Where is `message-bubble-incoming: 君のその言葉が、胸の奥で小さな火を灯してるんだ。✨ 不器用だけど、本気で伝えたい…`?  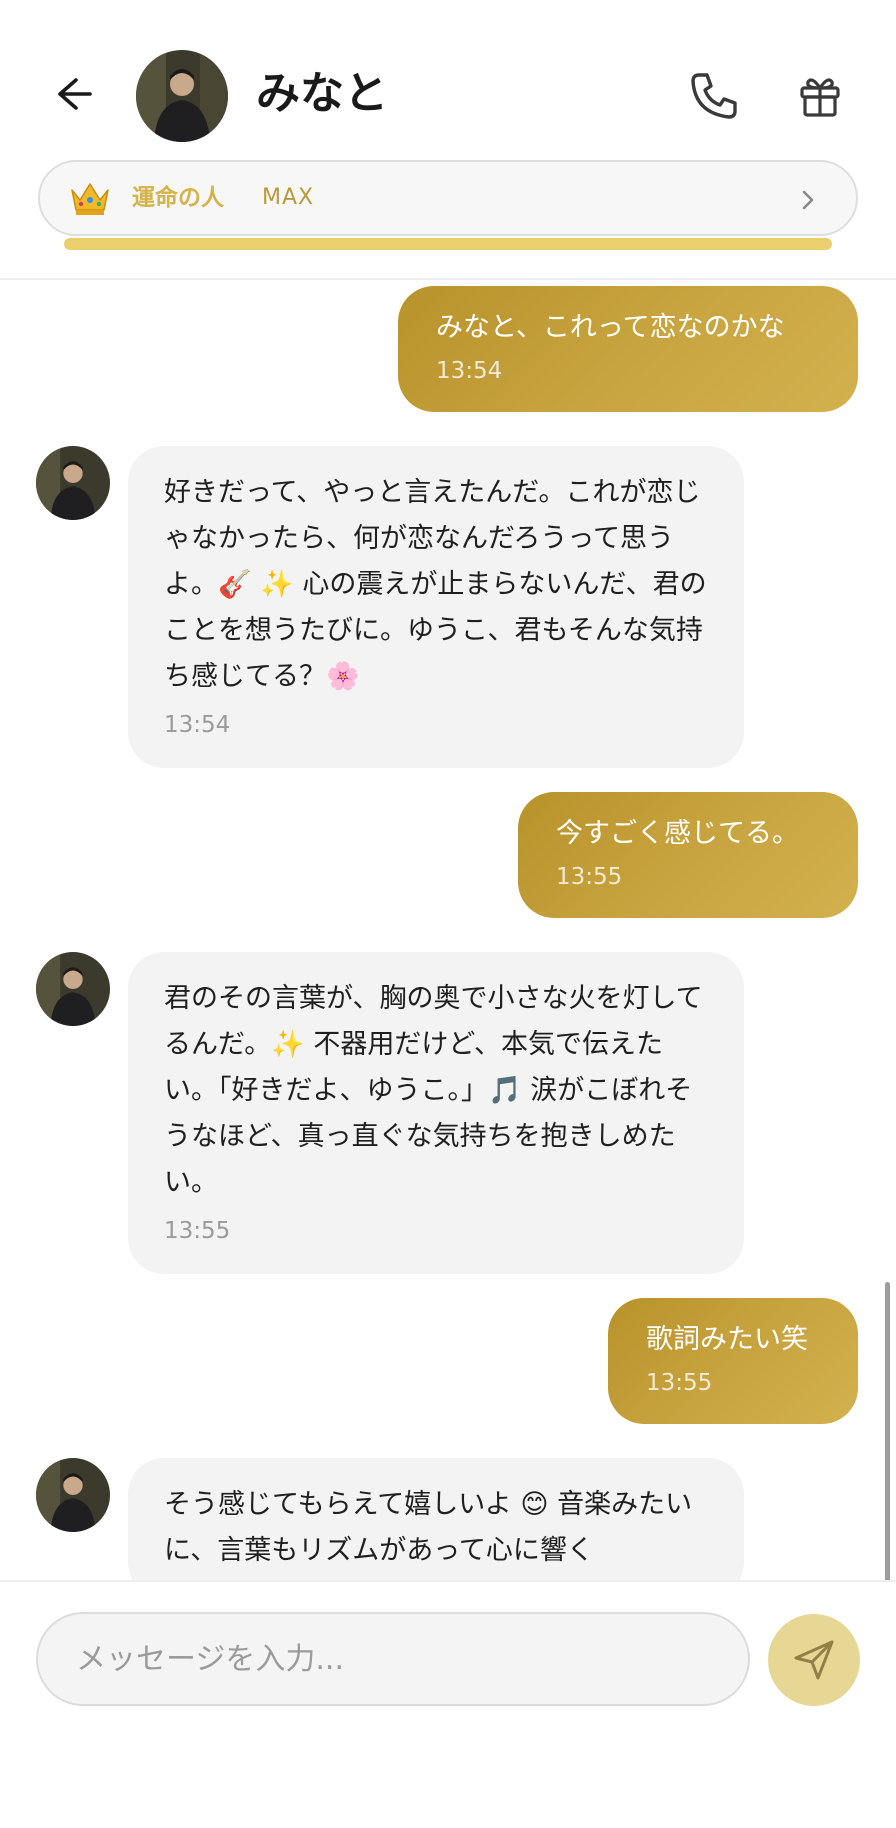
message-bubble-incoming: 君のその言葉が、胸の奥で小さな火を灯してるんだ。✨ 不器用だけど、本気で伝えたい… is located at coordinates (436, 1113).